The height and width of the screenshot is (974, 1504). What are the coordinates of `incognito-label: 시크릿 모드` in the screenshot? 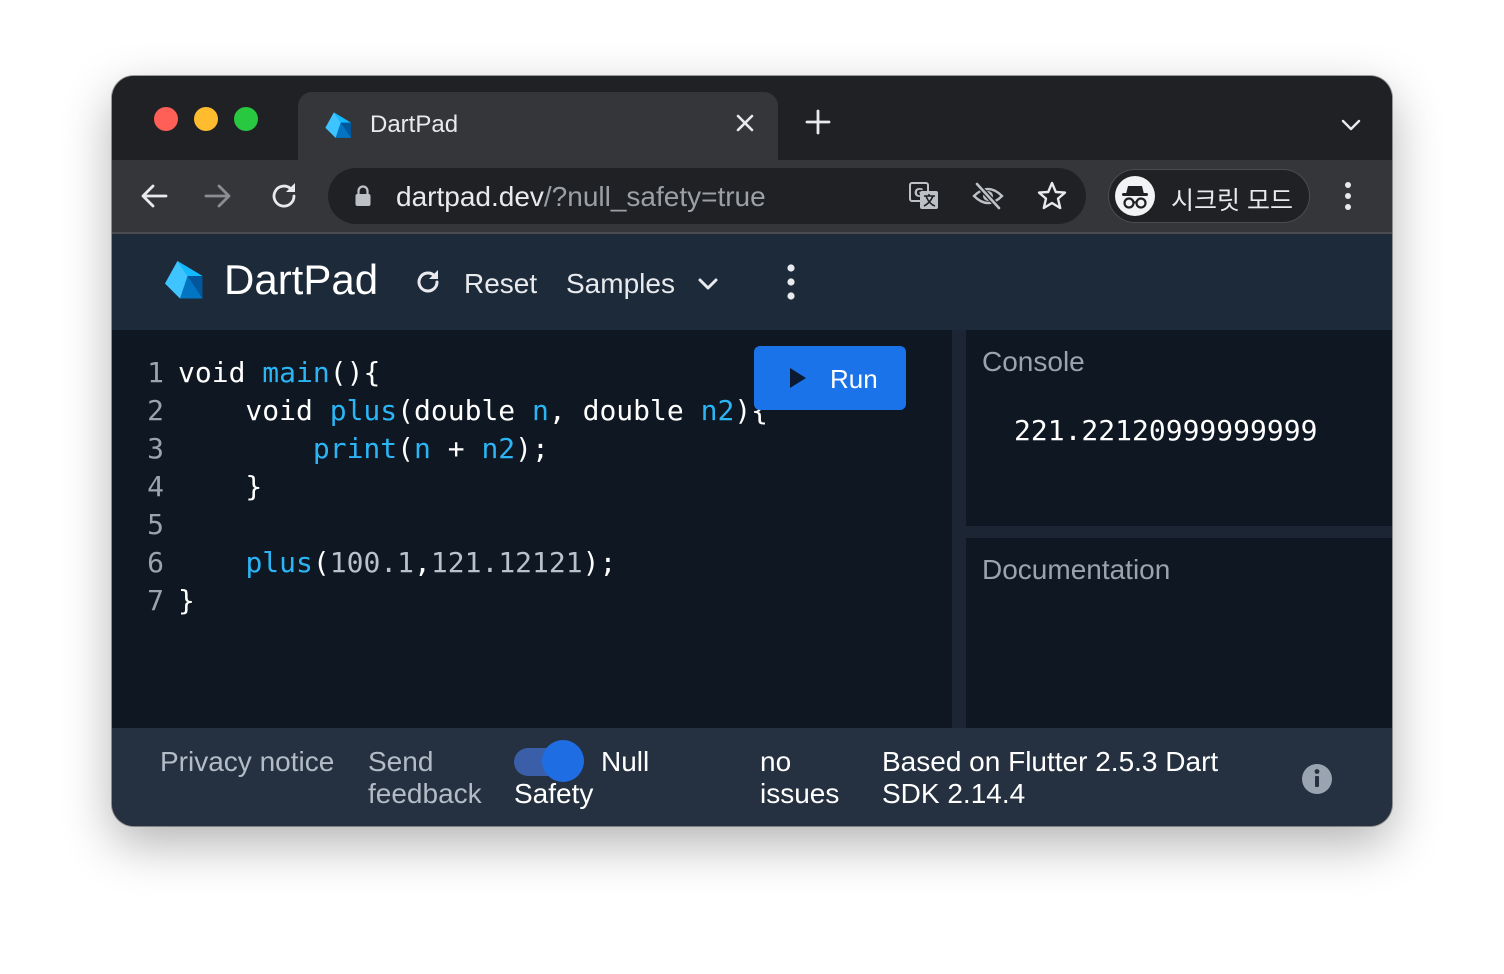 It's located at (1232, 201).